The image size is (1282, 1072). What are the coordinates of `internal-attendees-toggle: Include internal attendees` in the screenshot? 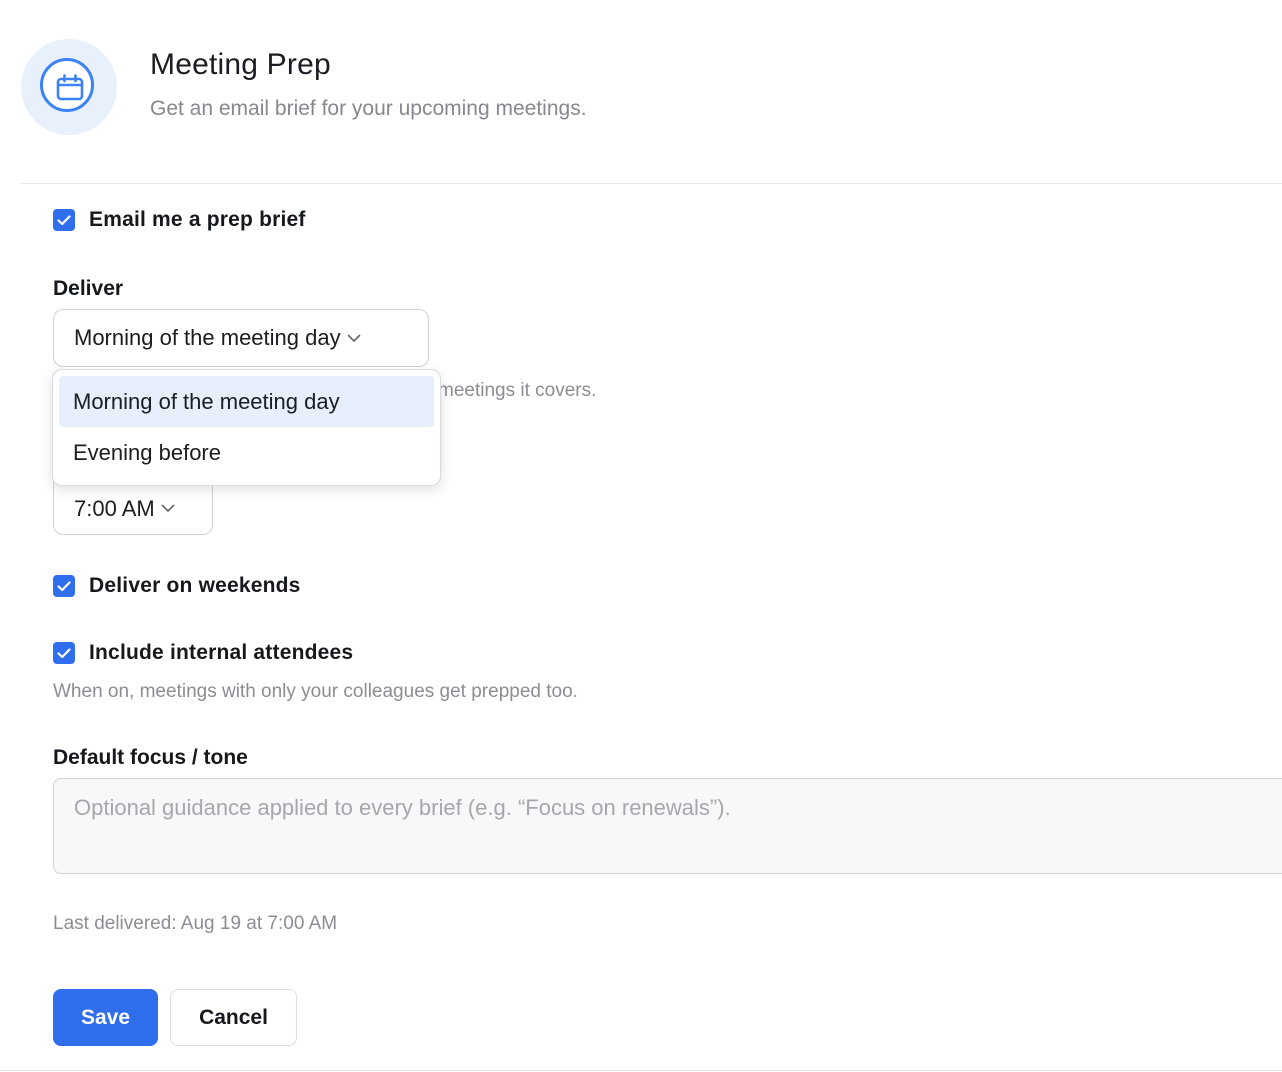 It's located at (203, 653).